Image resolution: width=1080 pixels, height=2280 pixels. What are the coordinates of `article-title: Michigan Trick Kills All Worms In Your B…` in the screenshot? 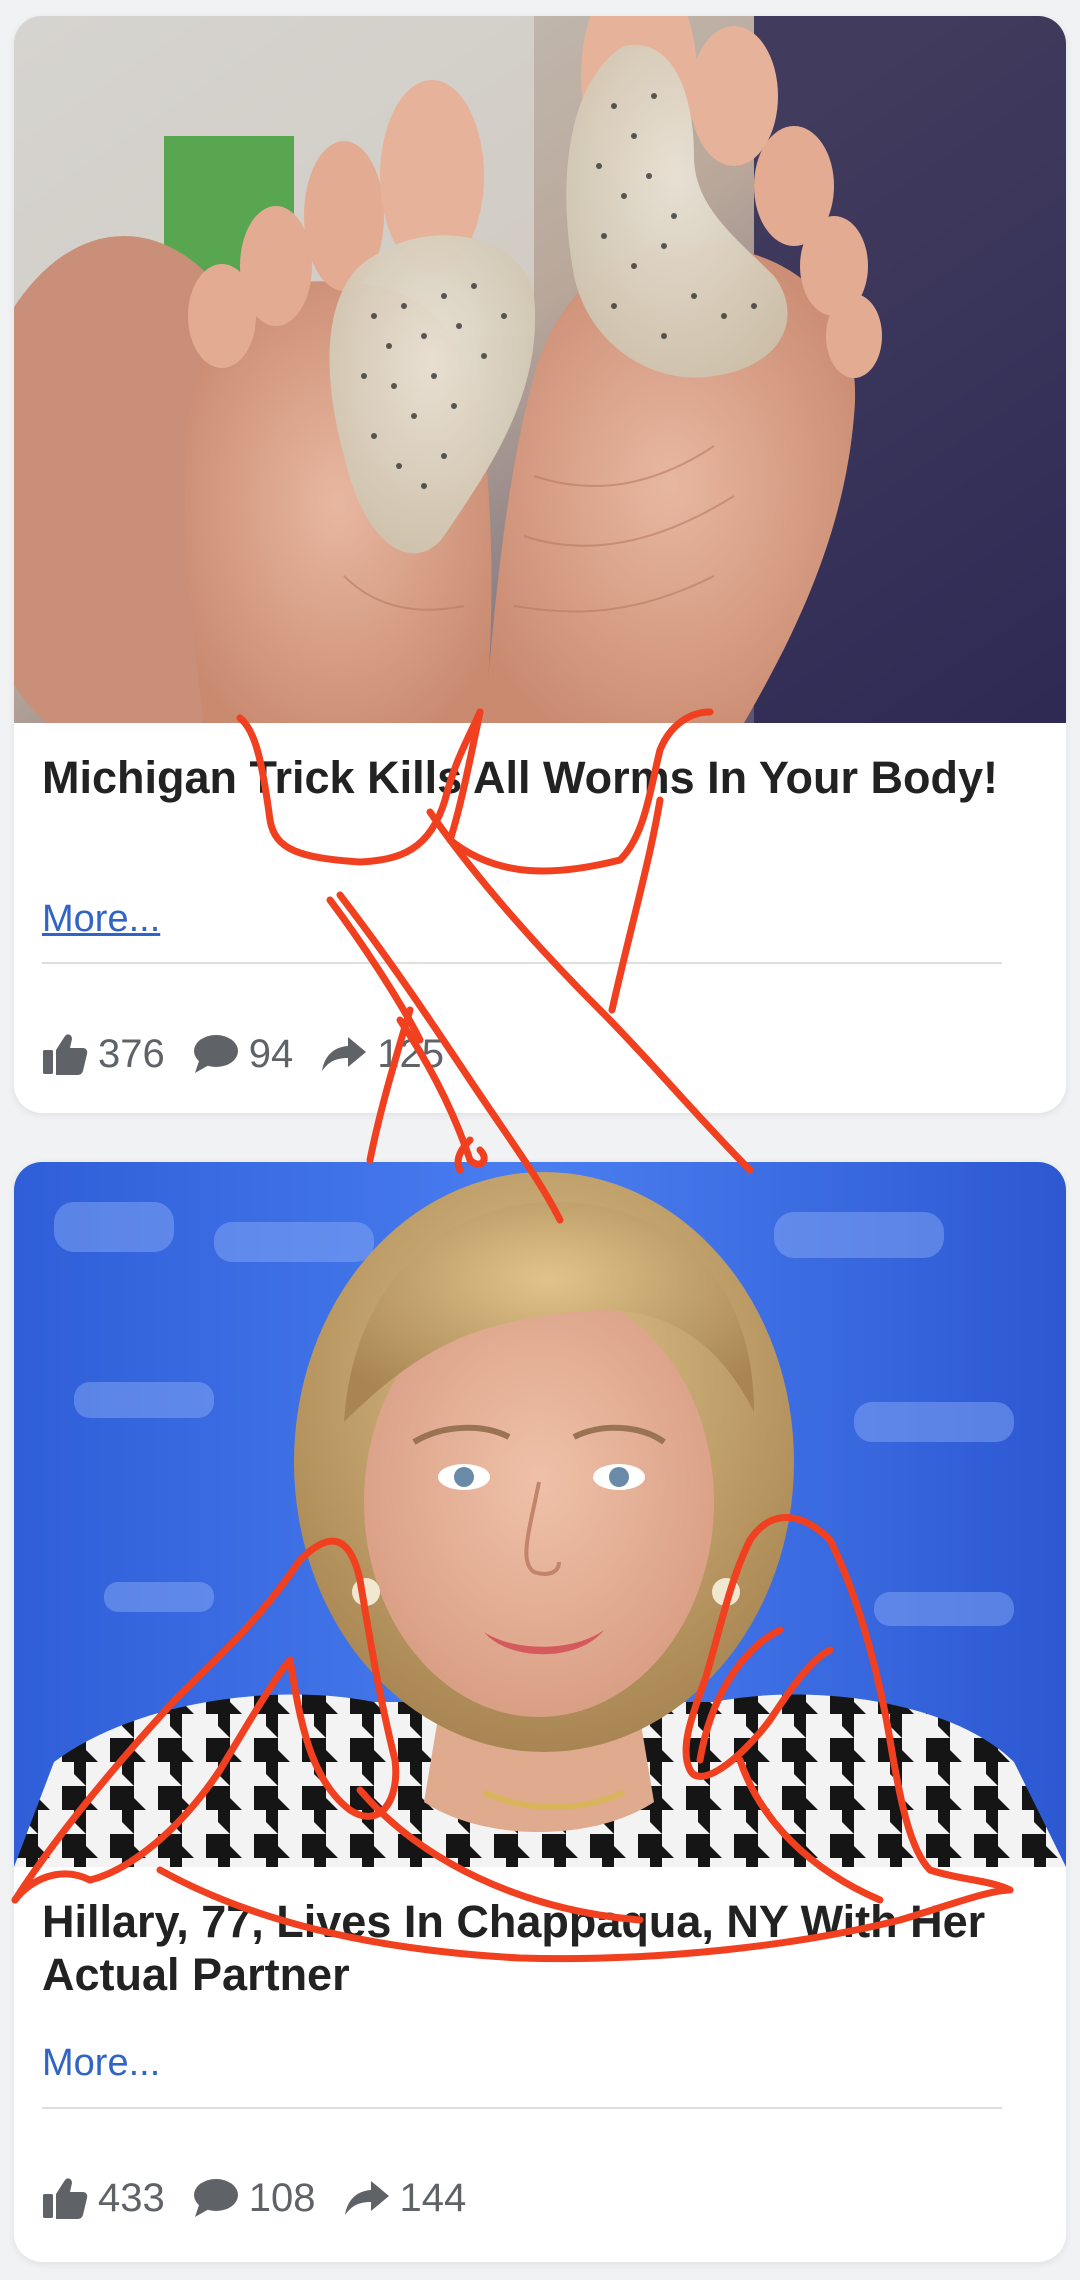 It's located at (537, 777).